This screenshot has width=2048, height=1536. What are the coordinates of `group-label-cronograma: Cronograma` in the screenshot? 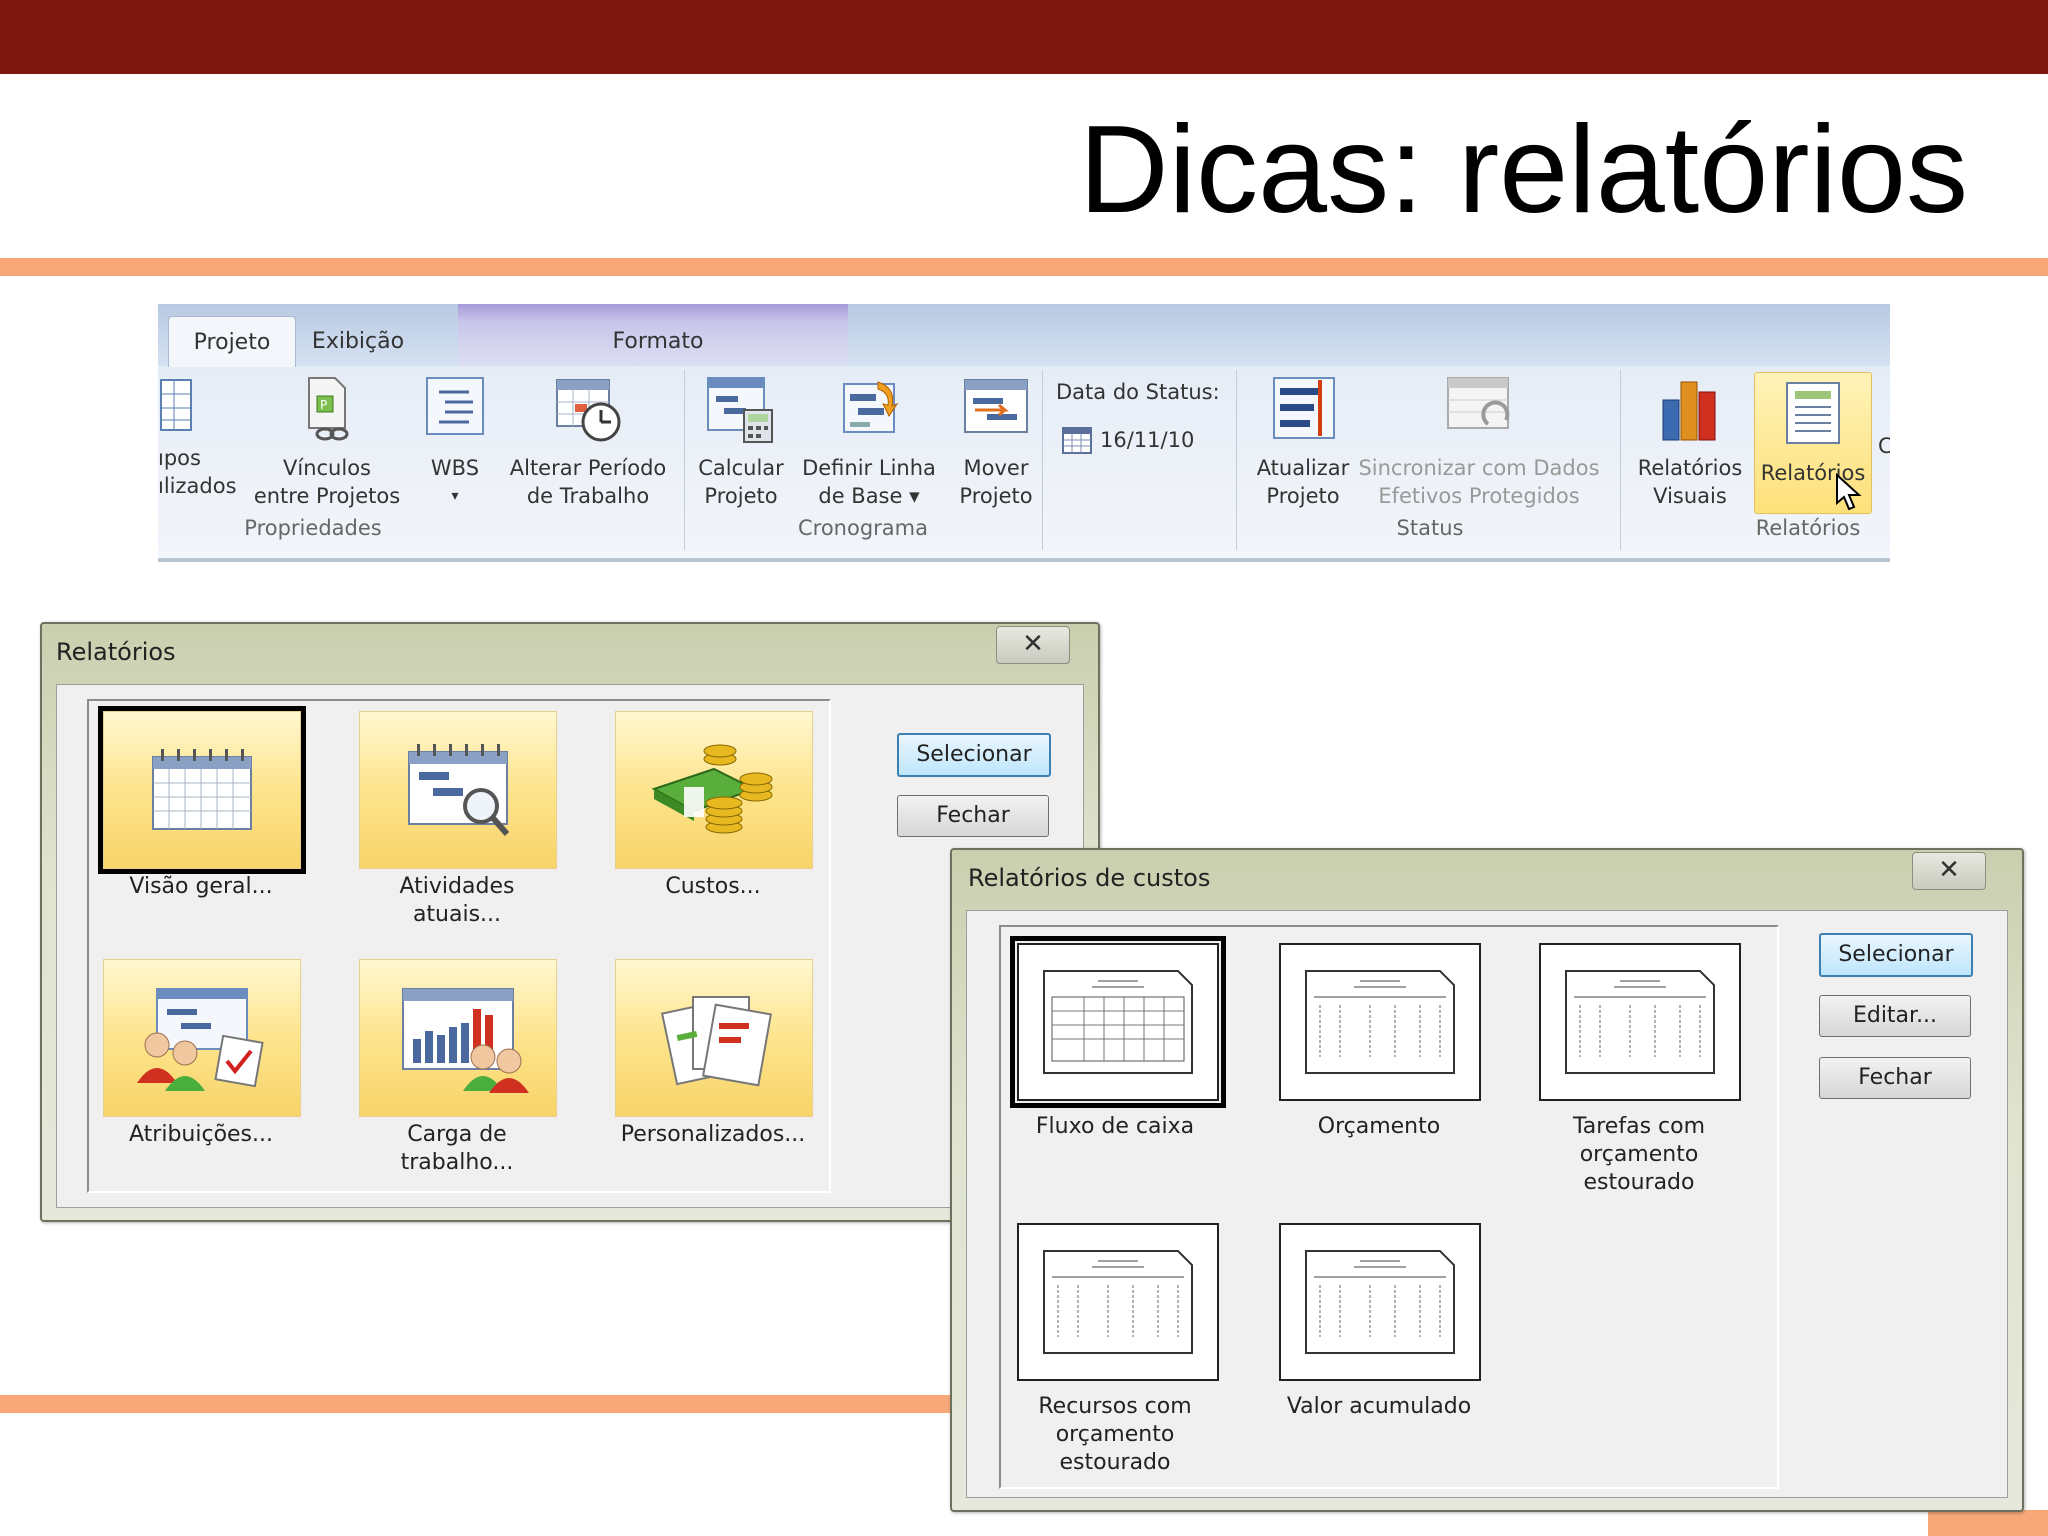 It's located at (863, 528).